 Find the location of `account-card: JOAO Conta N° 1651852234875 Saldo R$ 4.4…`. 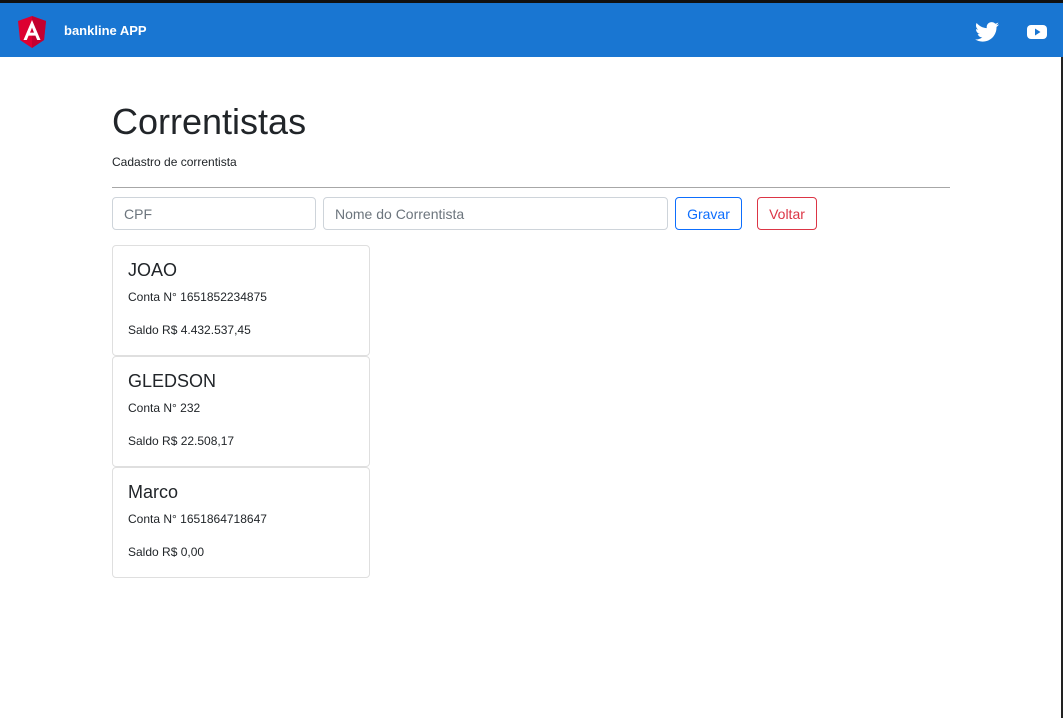

account-card: JOAO Conta N° 1651852234875 Saldo R$ 4.4… is located at coordinates (241, 300).